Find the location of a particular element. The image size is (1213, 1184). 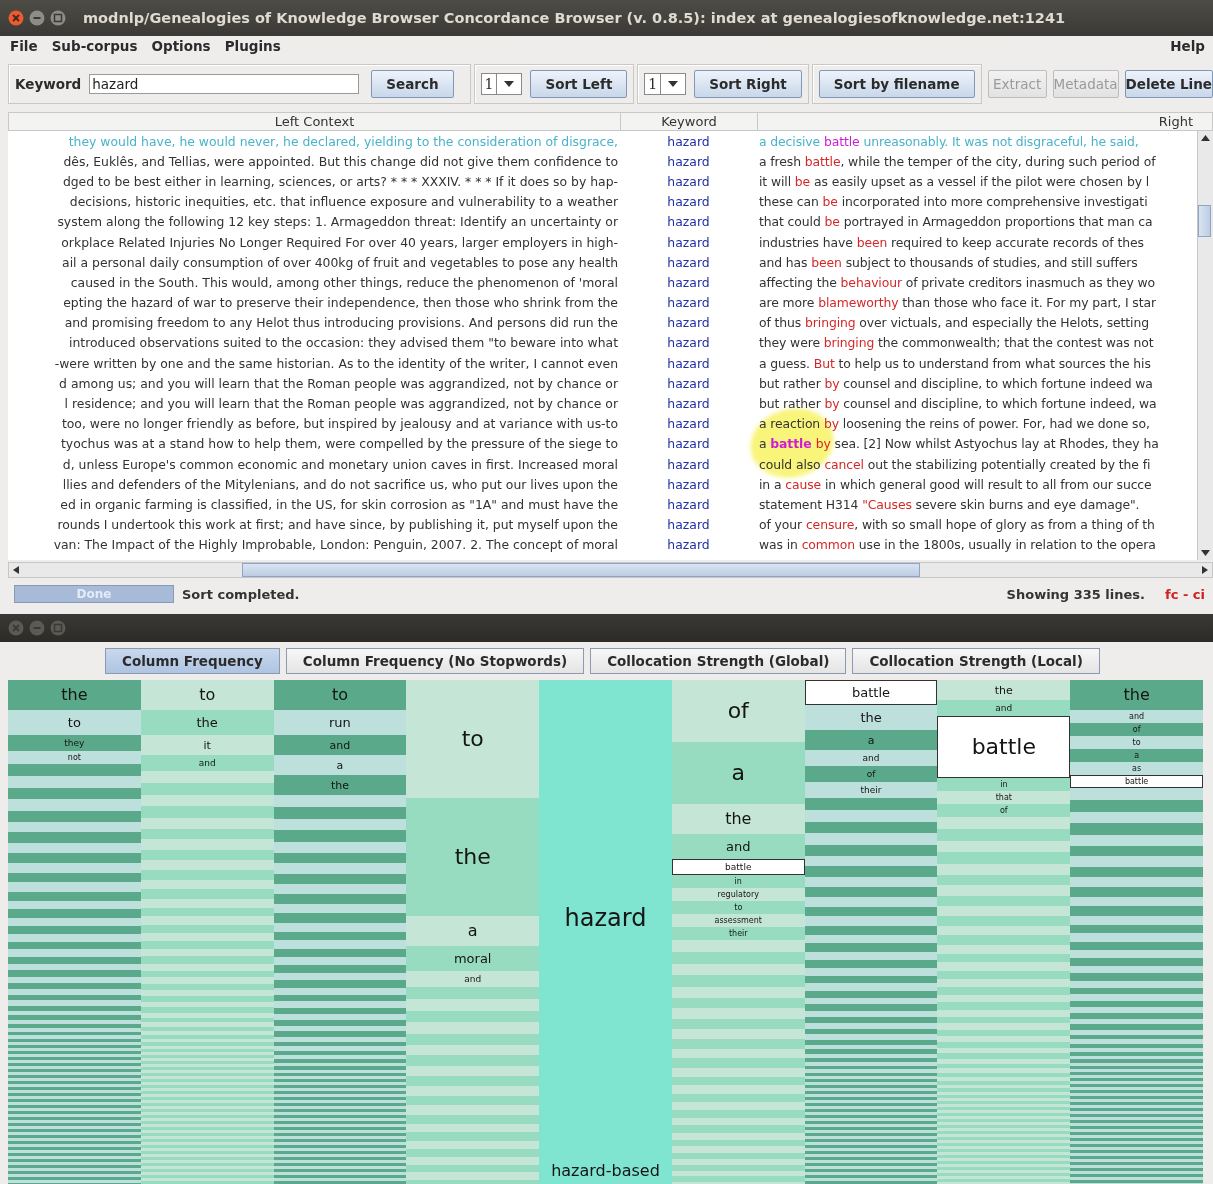

keyword-field: hazard is located at coordinates (224, 84).